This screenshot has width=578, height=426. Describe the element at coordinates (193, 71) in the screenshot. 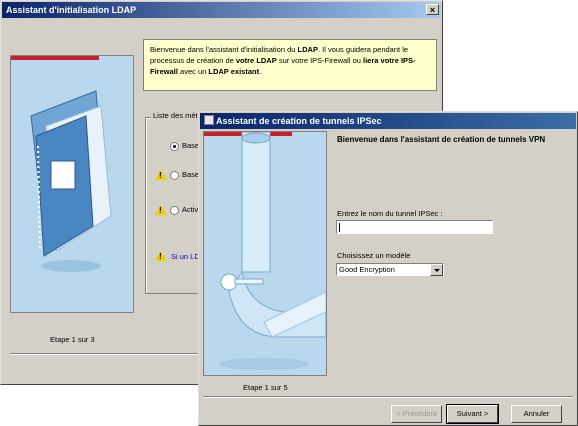

I see `intro-text-4: avec un` at that location.